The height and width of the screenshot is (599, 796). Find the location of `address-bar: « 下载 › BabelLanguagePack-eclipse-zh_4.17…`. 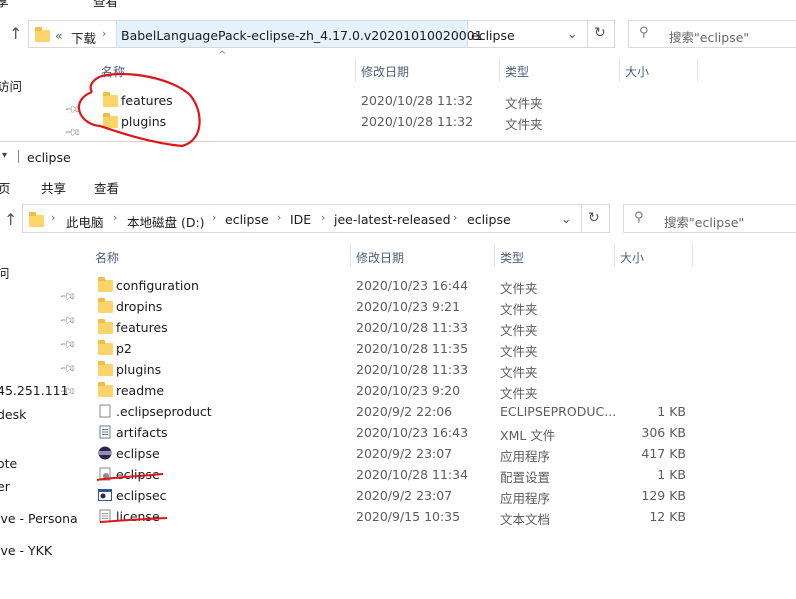

address-bar: « 下载 › BabelLanguagePack-eclipse-zh_4.17… is located at coordinates (321, 34).